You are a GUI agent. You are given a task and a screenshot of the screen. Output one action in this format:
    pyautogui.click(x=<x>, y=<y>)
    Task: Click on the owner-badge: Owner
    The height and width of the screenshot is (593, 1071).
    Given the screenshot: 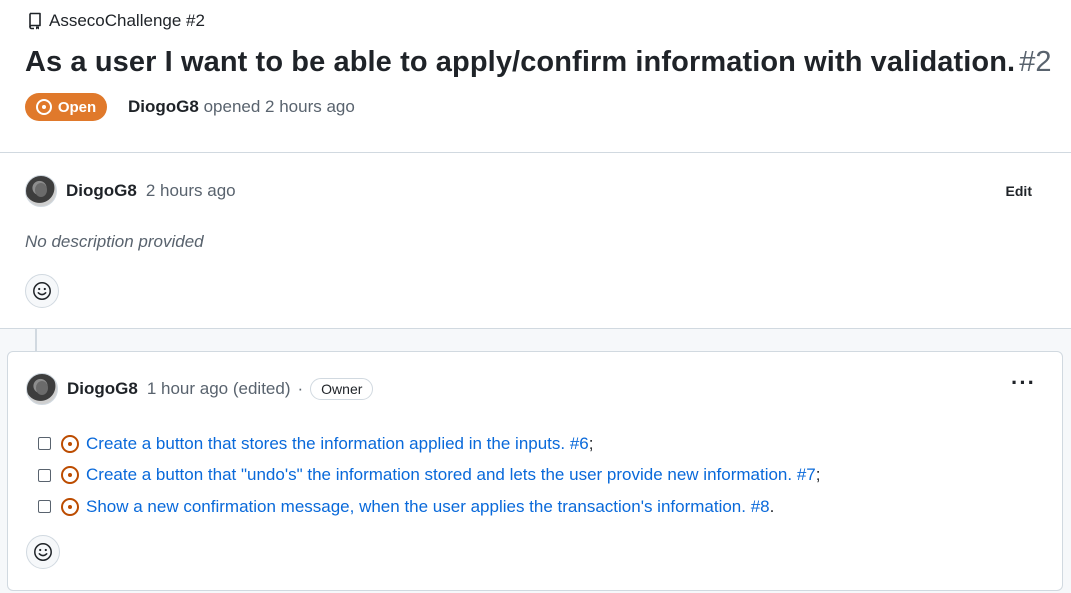 What is the action you would take?
    pyautogui.click(x=342, y=389)
    